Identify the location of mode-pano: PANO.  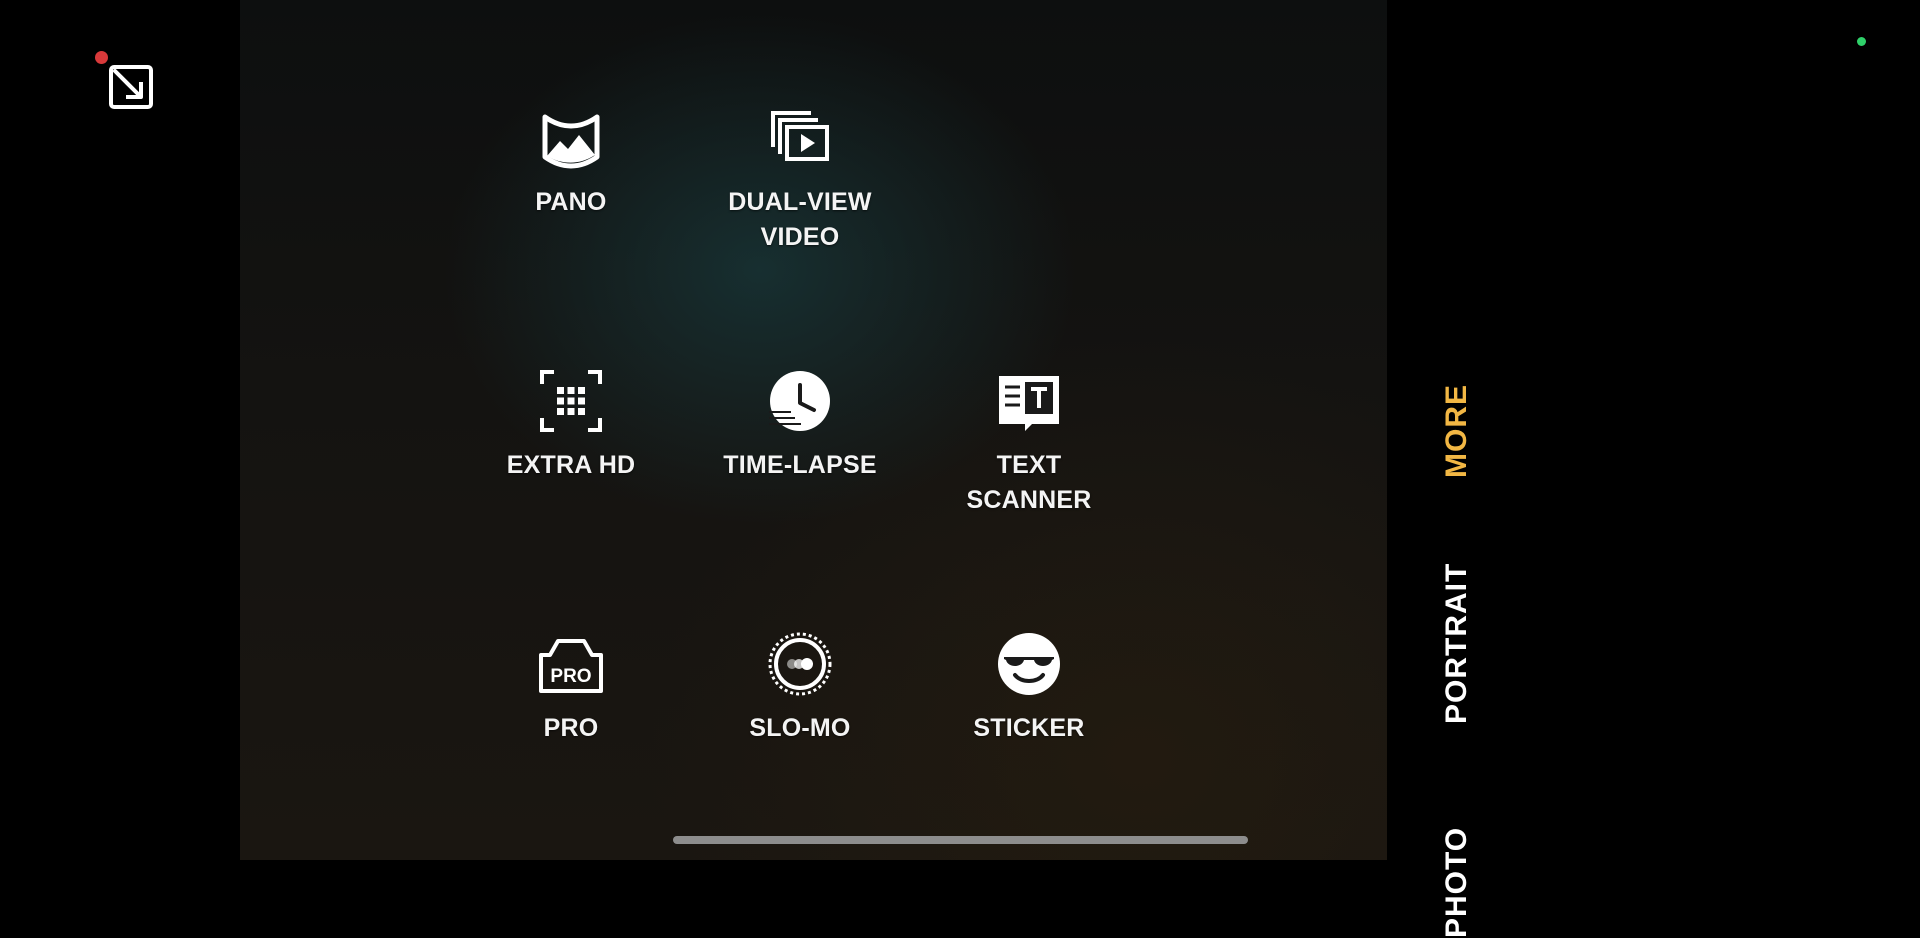
(571, 161).